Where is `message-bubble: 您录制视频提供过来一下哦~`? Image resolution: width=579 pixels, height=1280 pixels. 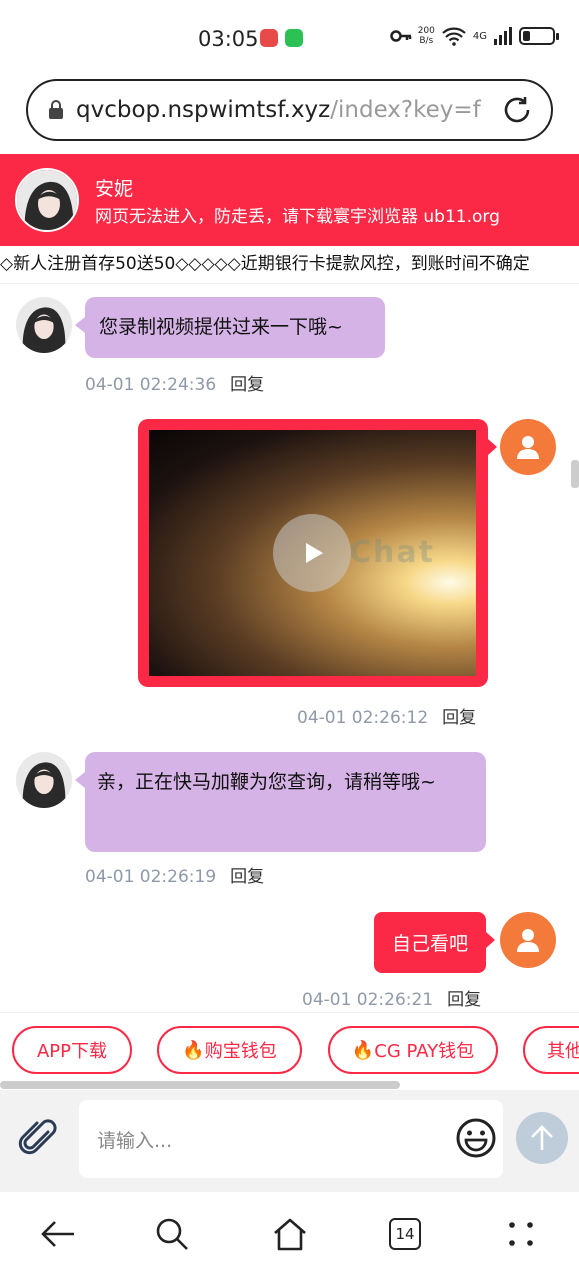
message-bubble: 您录制视频提供过来一下哦~ is located at coordinates (230, 327).